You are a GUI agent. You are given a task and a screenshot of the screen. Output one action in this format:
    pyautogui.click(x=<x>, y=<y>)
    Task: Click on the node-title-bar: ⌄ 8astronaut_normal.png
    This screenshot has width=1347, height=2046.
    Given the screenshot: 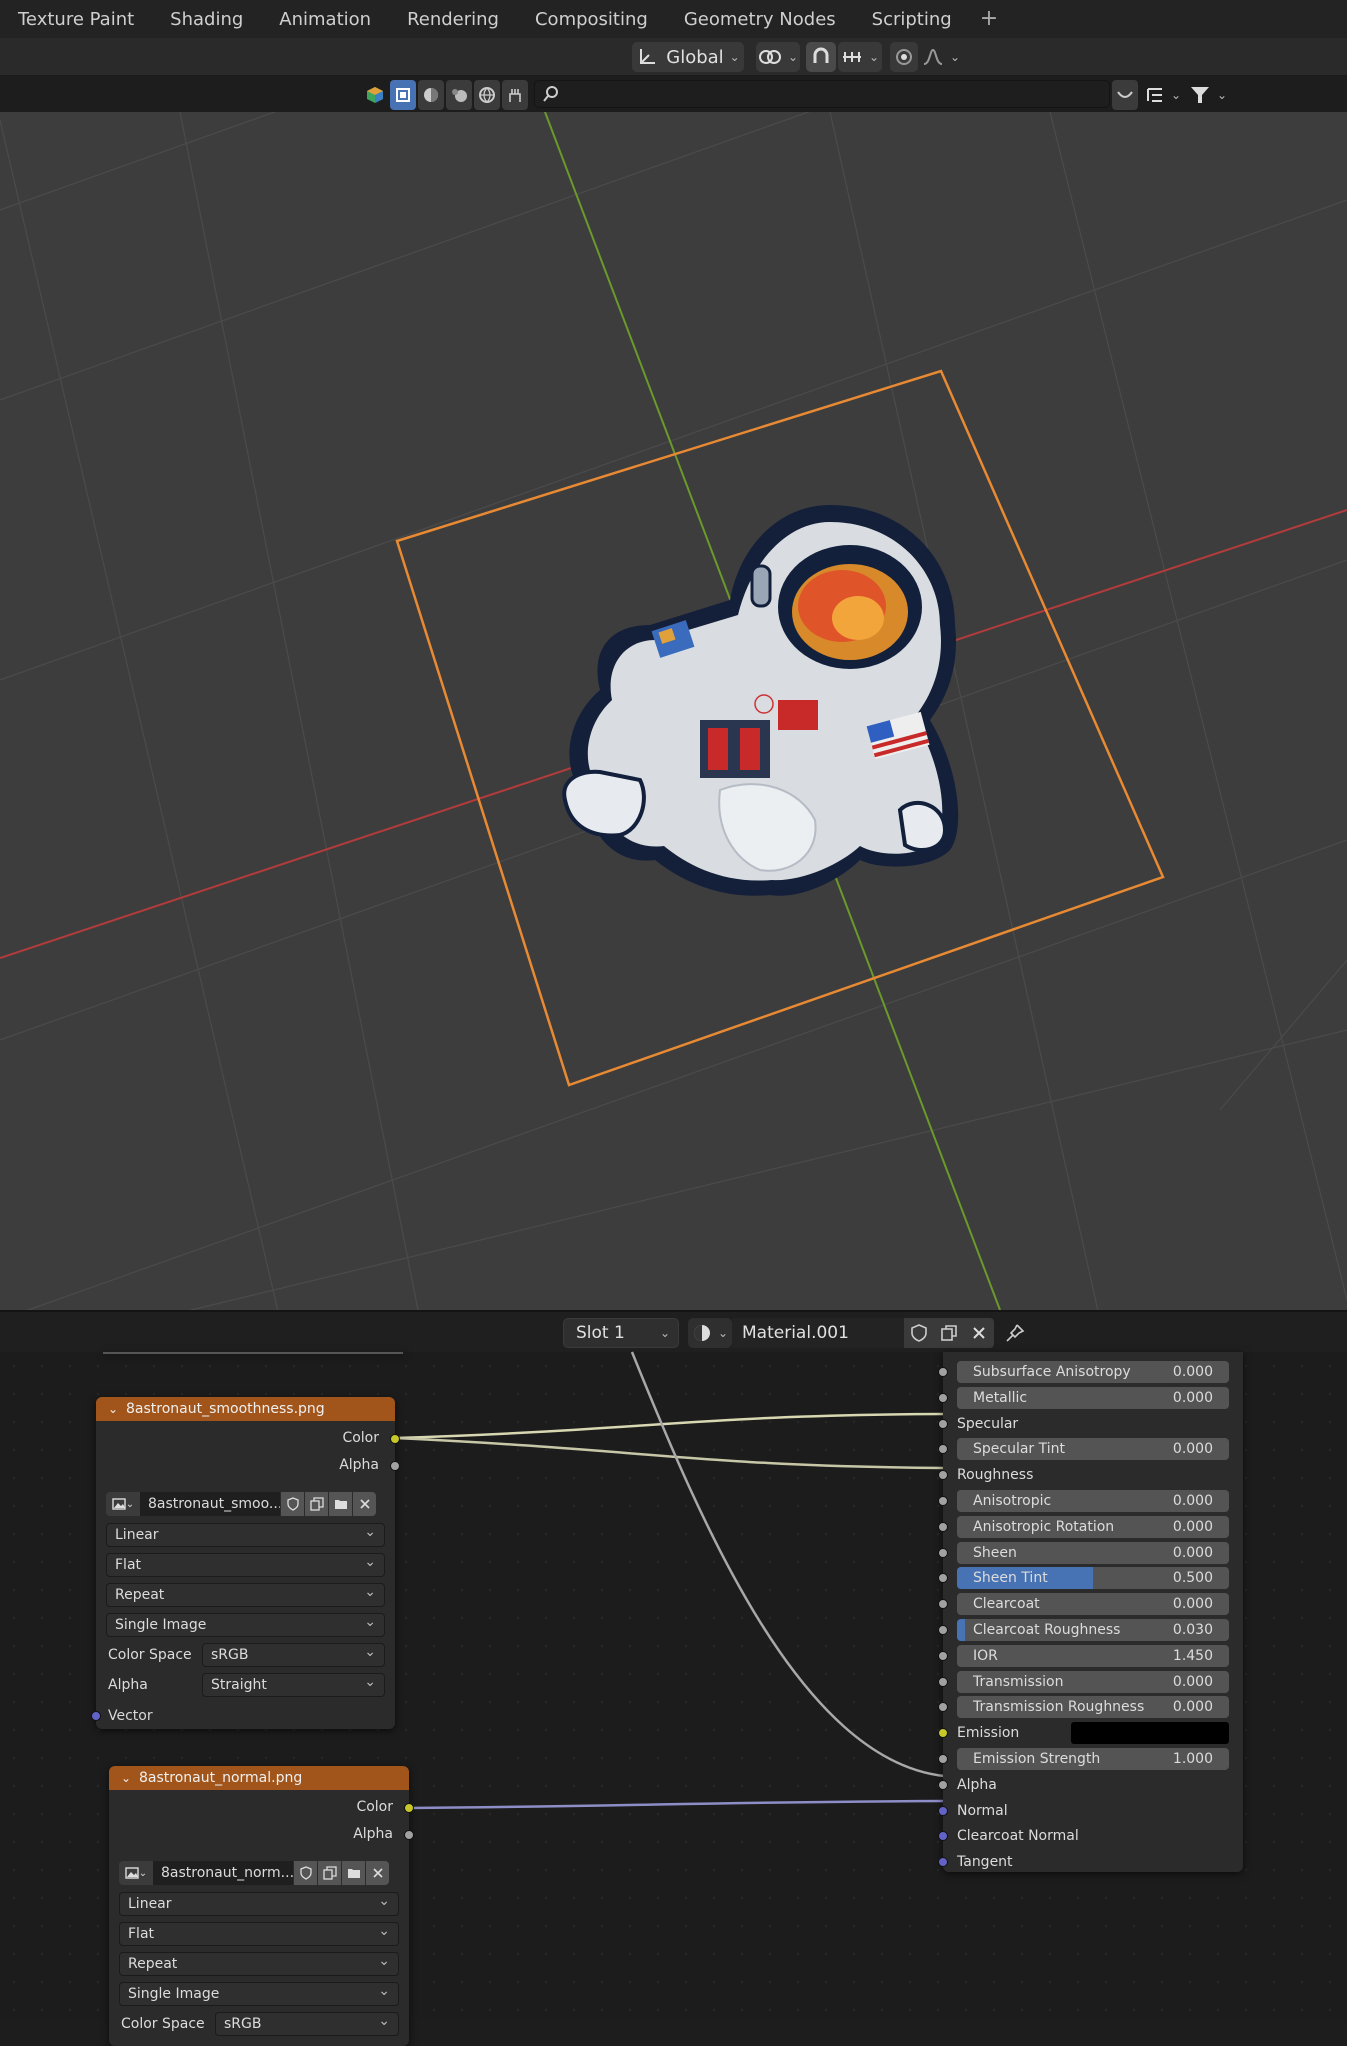 What is the action you would take?
    pyautogui.click(x=259, y=1778)
    